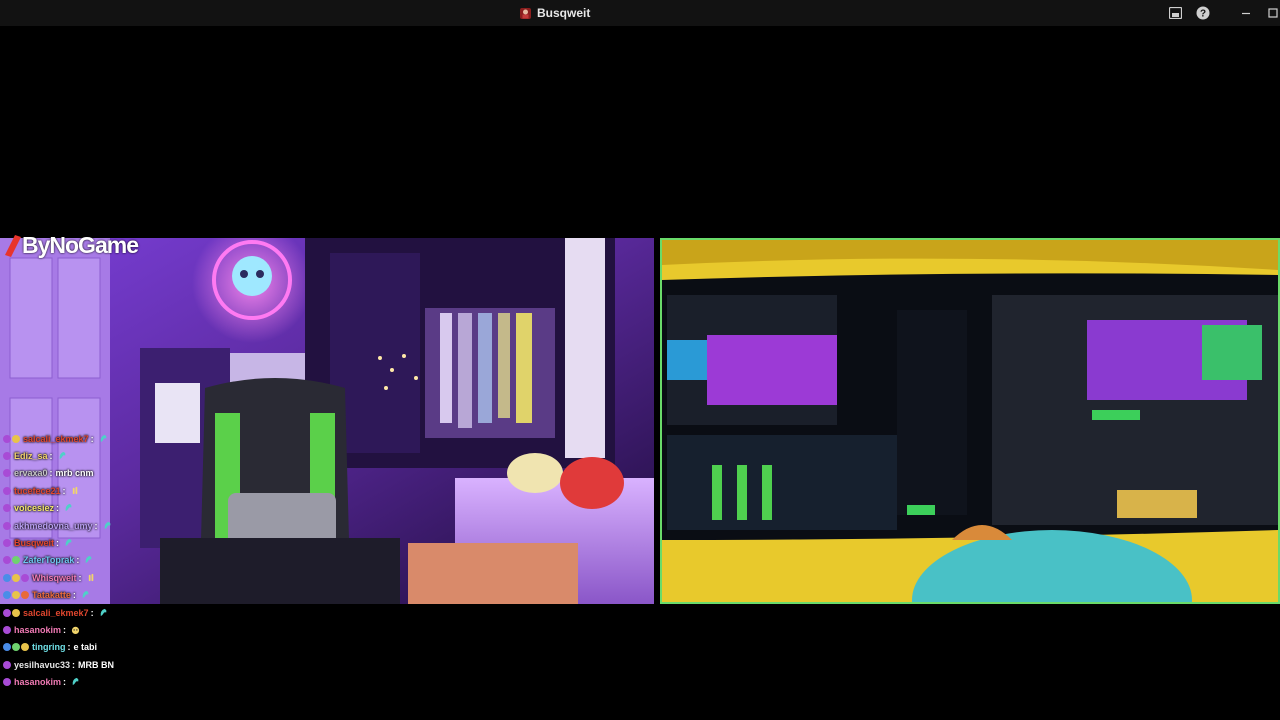  I want to click on chat-message: yesilhavuc33: MRB BN, so click(133, 664).